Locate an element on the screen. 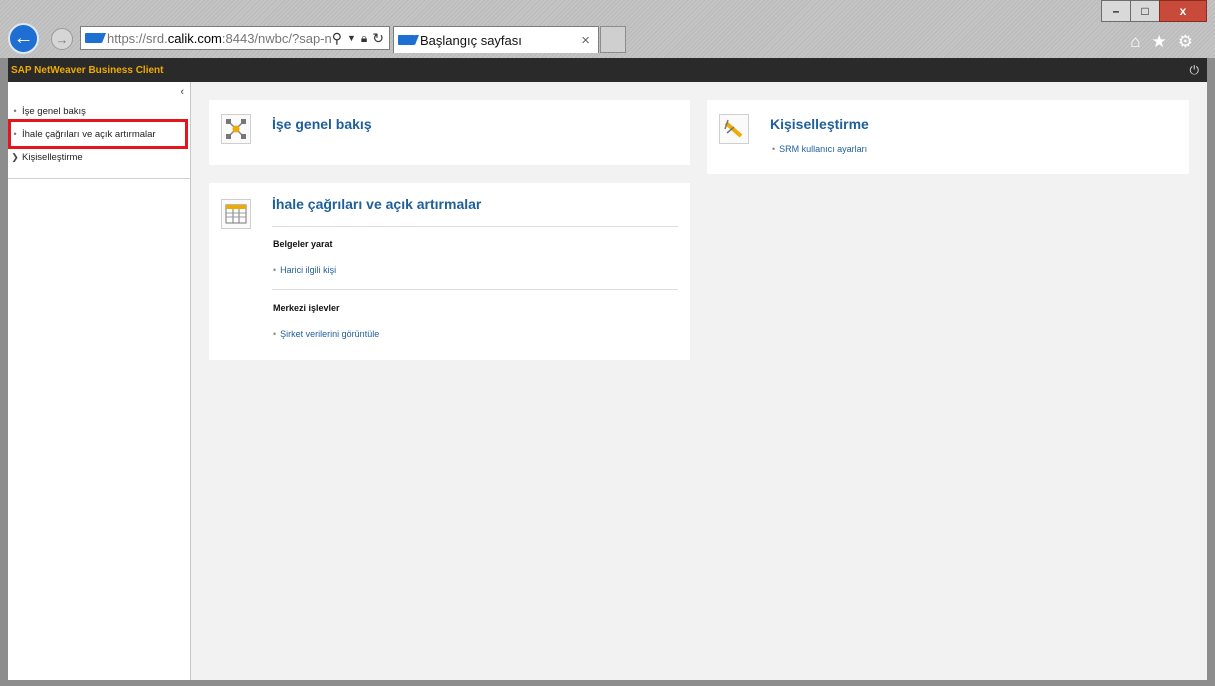  highlight-box is located at coordinates (98, 134).